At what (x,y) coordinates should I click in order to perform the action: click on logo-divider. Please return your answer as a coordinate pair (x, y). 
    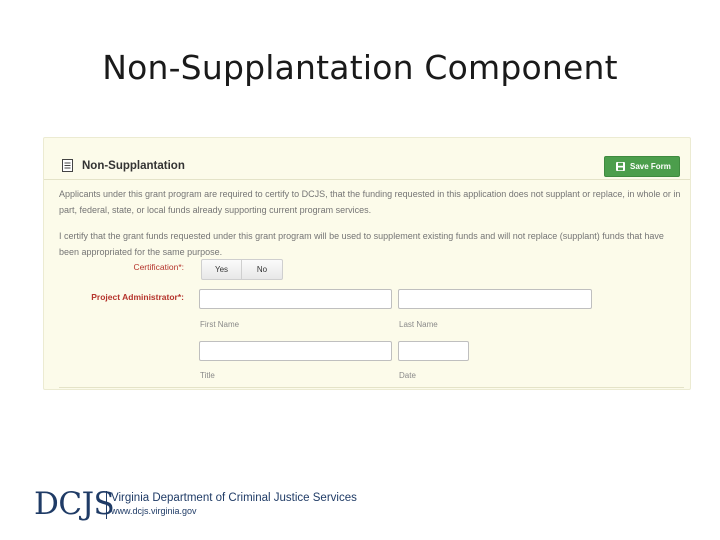
    Looking at the image, I should click on (106, 505).